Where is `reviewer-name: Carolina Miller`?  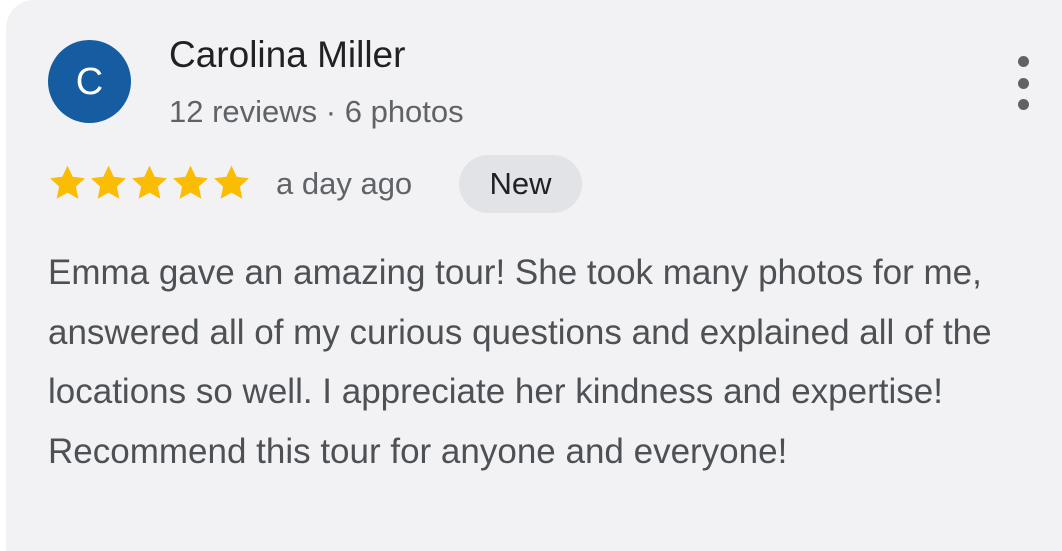
reviewer-name: Carolina Miller is located at coordinates (287, 55).